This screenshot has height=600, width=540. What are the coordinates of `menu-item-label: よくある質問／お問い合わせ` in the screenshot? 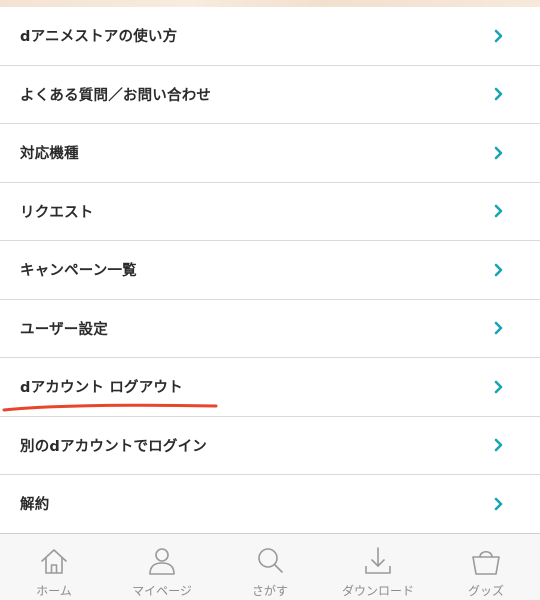 It's located at (116, 95).